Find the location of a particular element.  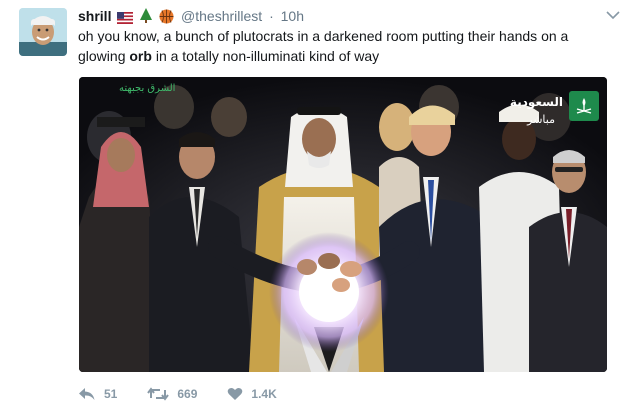

user-handle: @theshrillest is located at coordinates (221, 16).